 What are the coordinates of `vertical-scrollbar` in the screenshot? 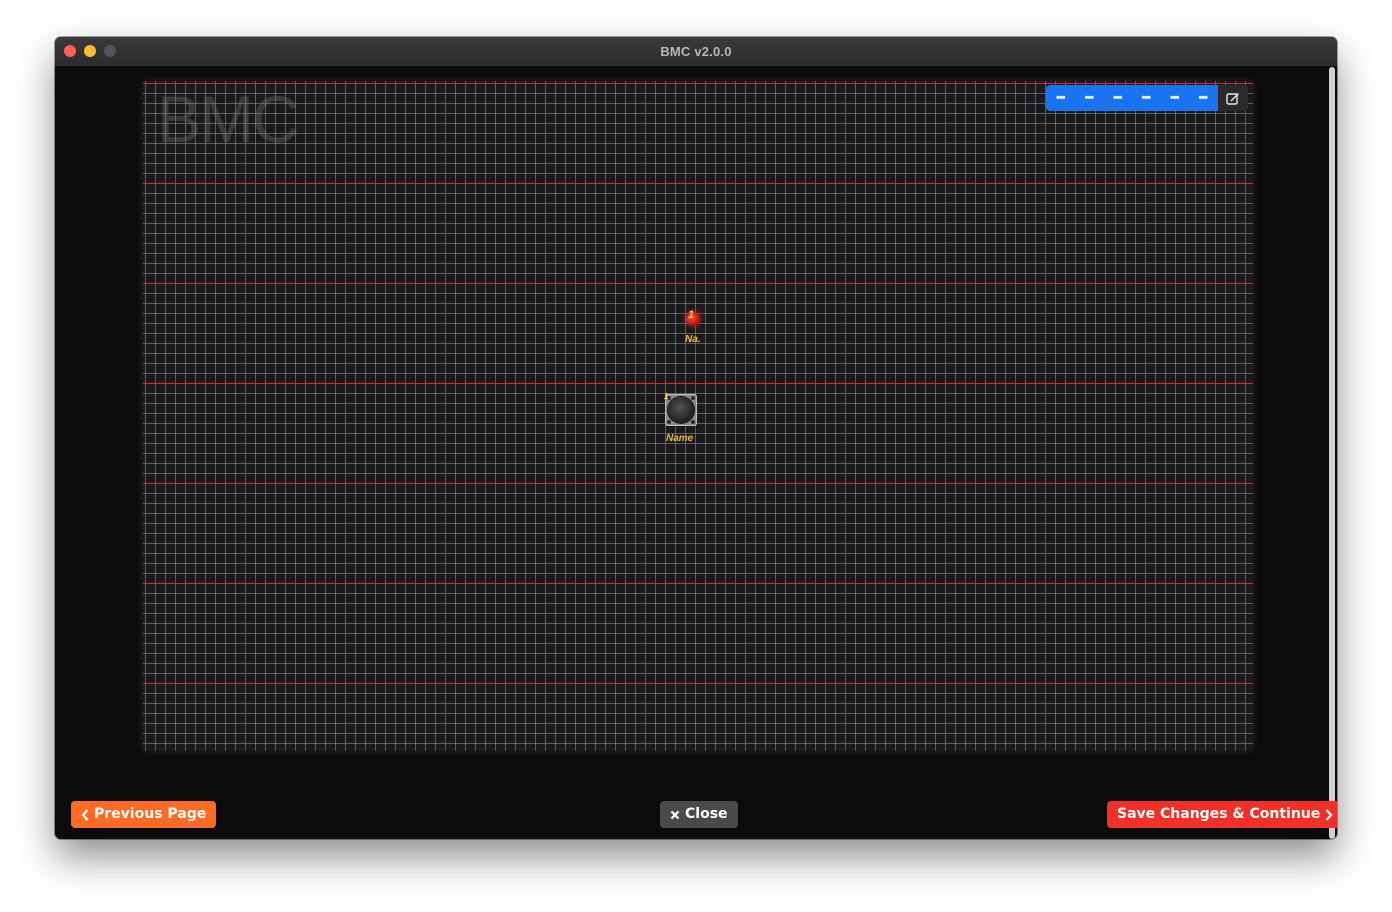 It's located at (1332, 453).